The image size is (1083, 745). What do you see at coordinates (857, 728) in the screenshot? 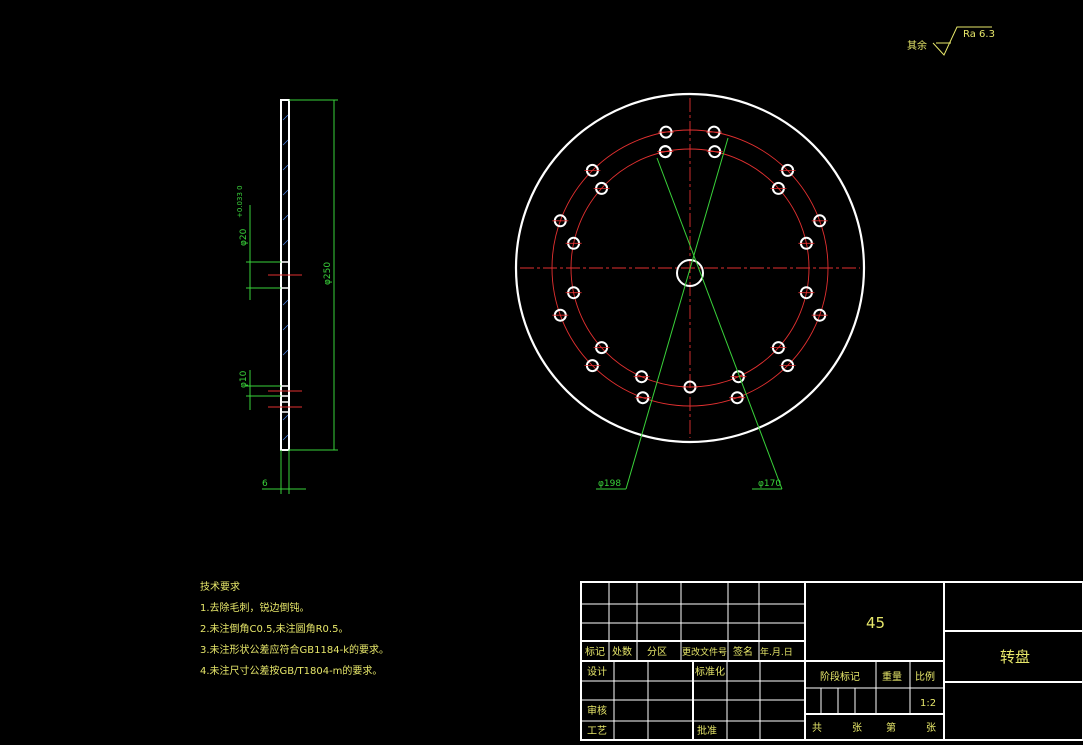
I see `label-sheets: 张` at bounding box center [857, 728].